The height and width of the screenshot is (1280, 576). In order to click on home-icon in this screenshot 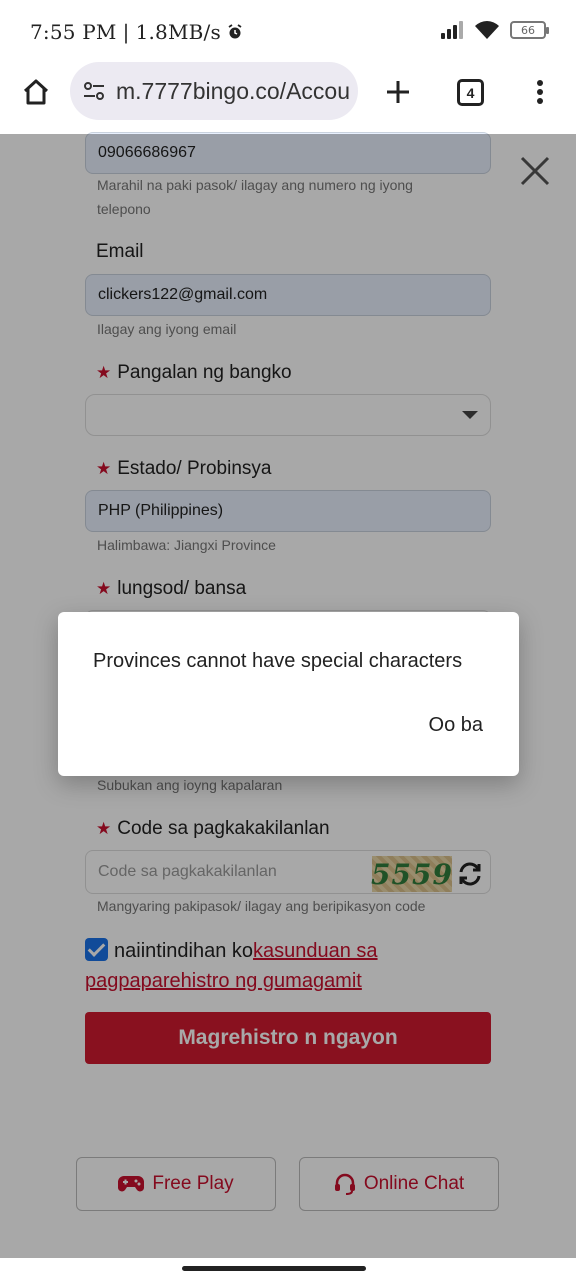, I will do `click(36, 92)`.